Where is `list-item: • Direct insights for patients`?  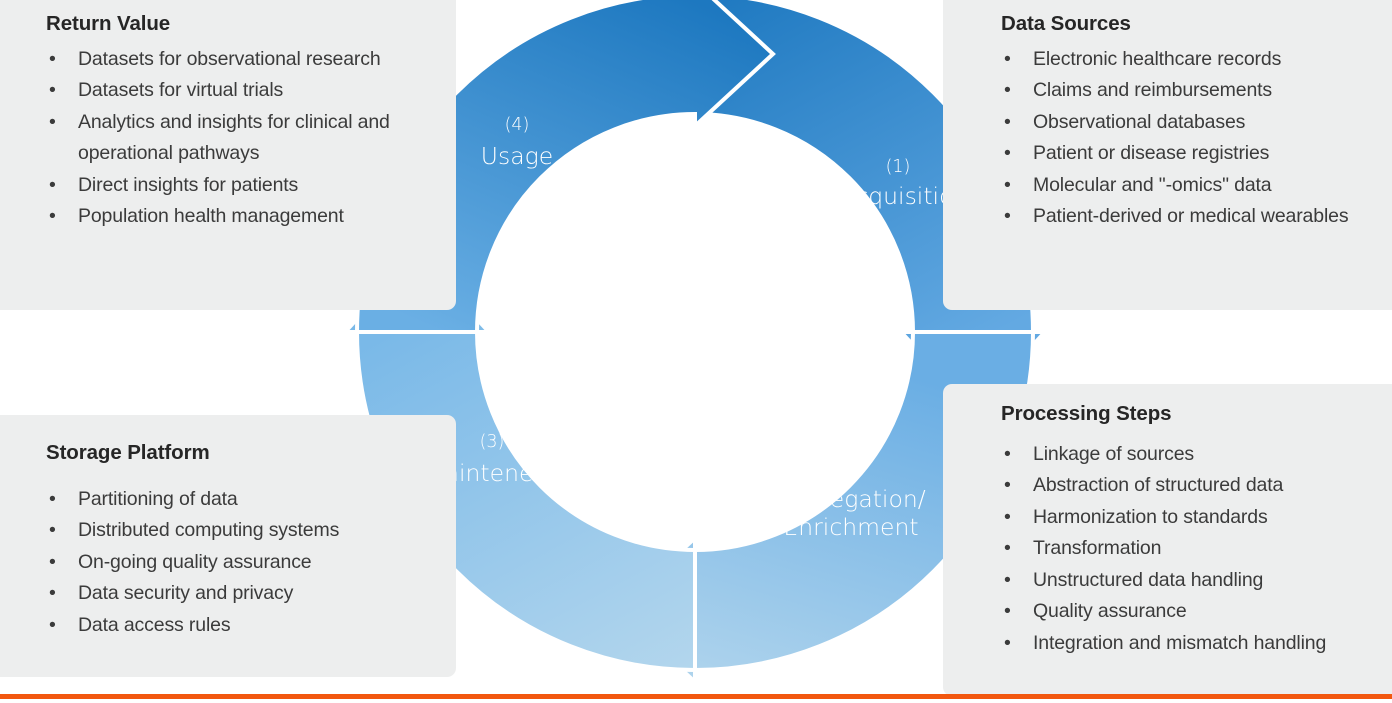 list-item: • Direct insights for patients is located at coordinates (240, 186).